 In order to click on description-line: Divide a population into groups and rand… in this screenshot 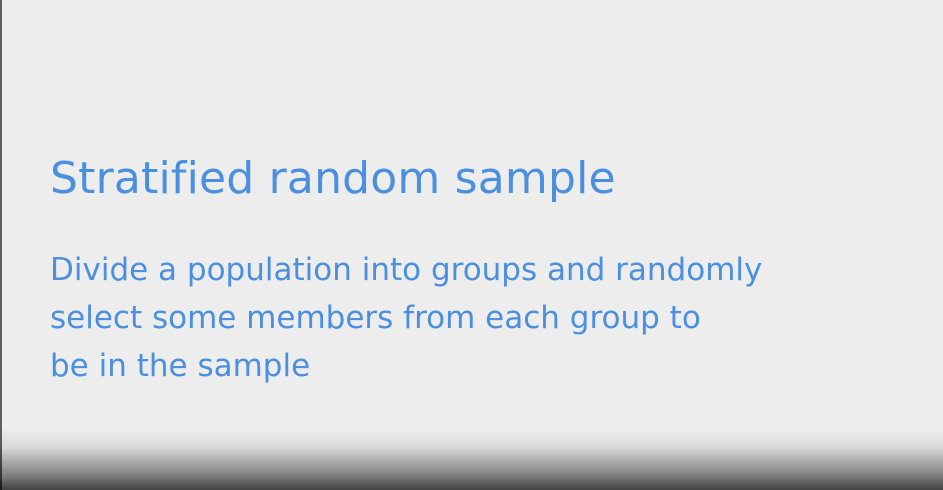, I will do `click(406, 270)`.